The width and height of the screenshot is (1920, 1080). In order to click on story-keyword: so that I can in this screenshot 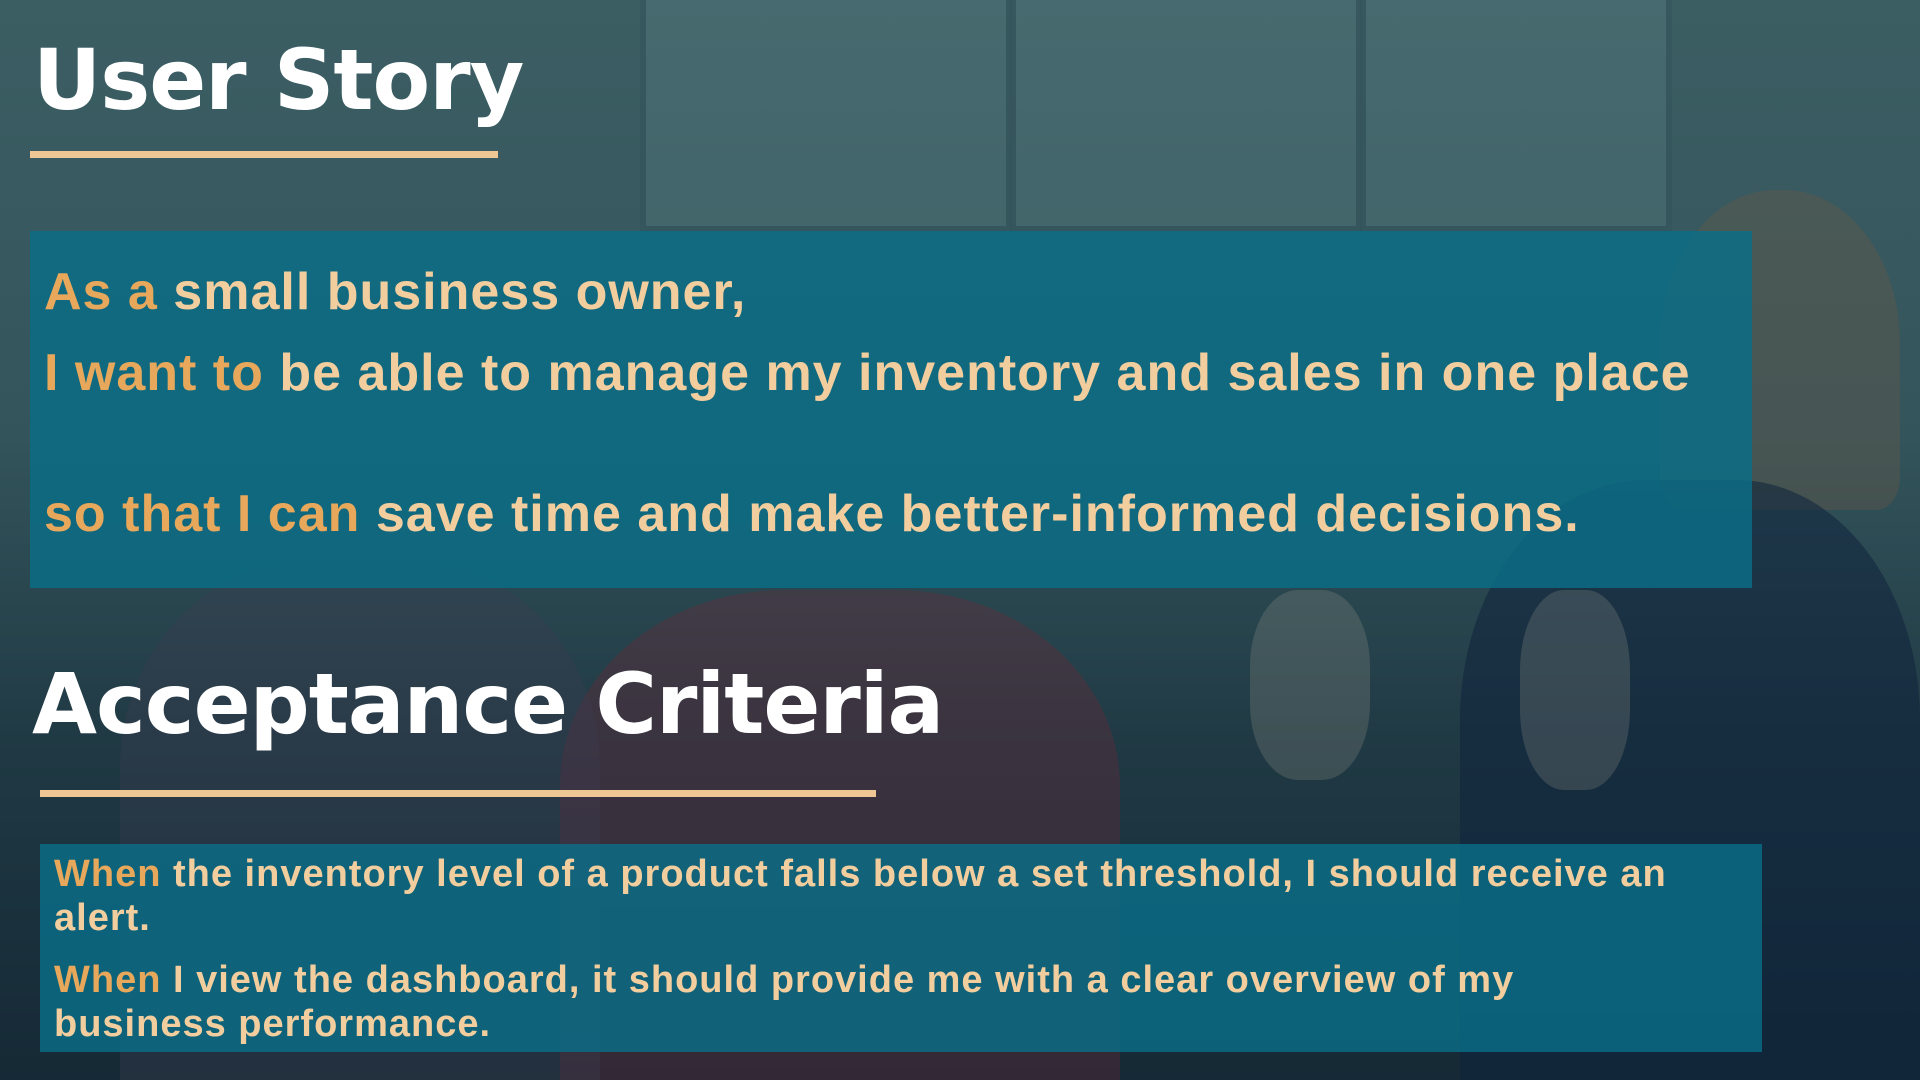, I will do `click(202, 514)`.